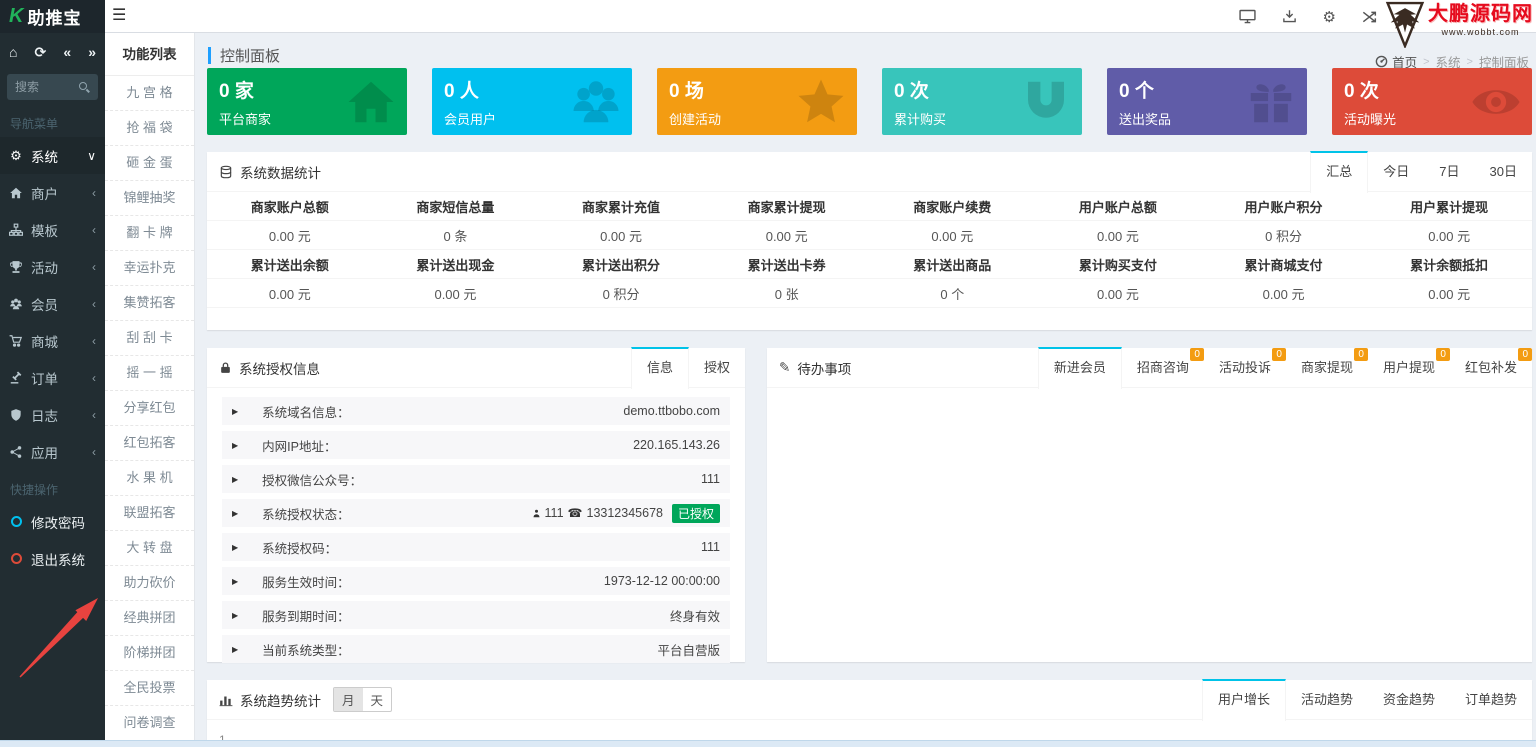  What do you see at coordinates (149, 513) in the screenshot?
I see `function-list-item: 联盟拓客` at bounding box center [149, 513].